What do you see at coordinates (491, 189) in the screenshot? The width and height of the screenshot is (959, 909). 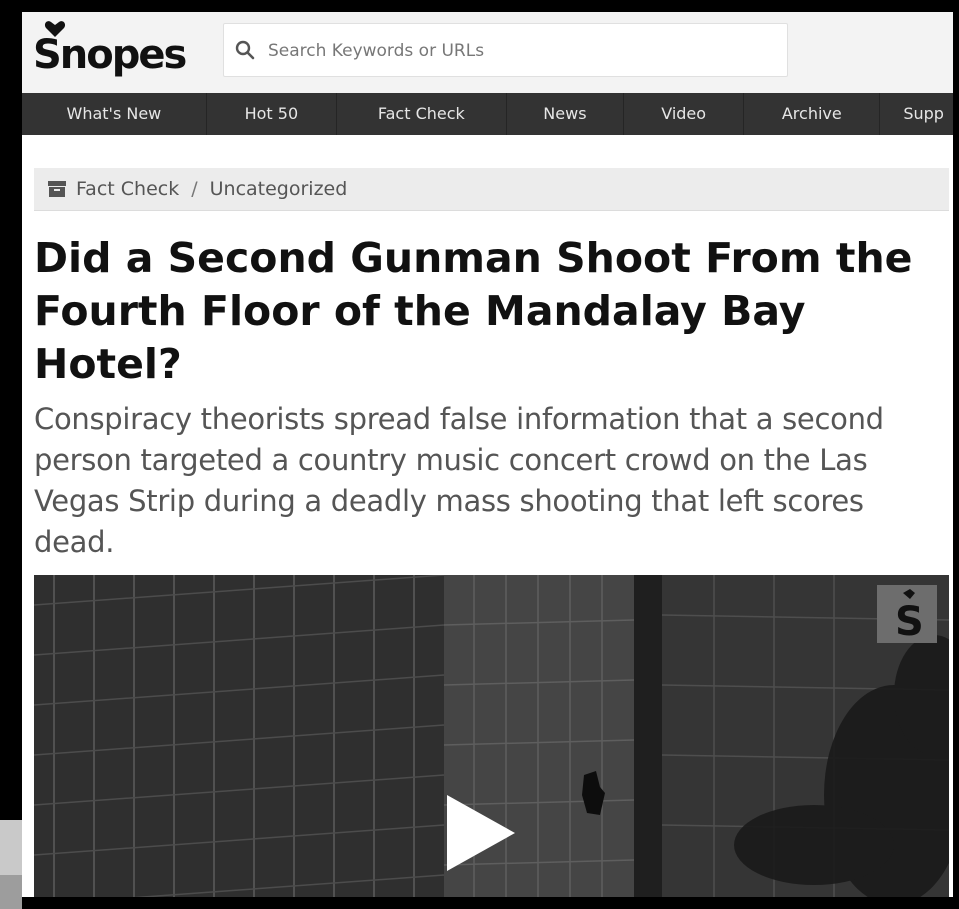 I see `breadcrumb: Fact Check / Uncategorized` at bounding box center [491, 189].